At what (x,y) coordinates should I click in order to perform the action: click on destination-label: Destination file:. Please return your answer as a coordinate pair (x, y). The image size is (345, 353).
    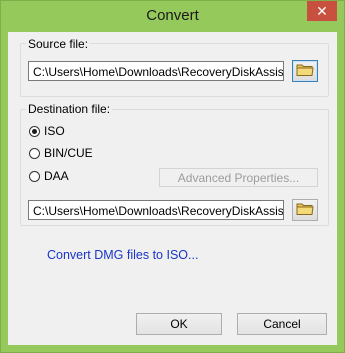
    Looking at the image, I should click on (69, 109).